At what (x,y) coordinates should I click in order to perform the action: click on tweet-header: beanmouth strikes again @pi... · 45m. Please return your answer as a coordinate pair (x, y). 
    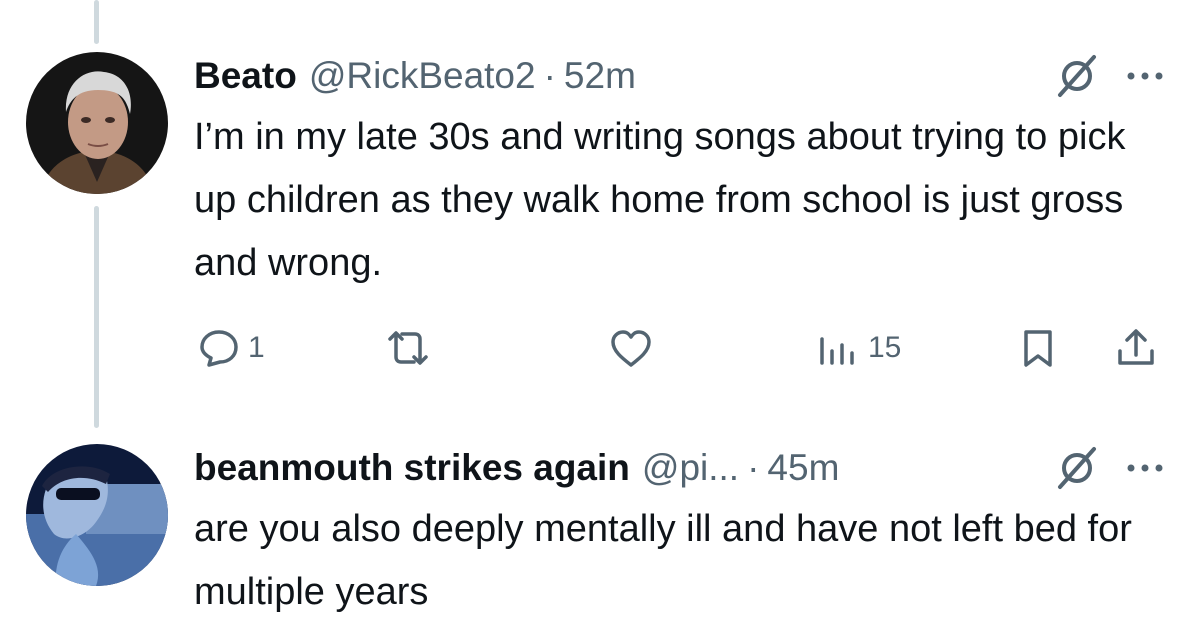
    Looking at the image, I should click on (684, 468).